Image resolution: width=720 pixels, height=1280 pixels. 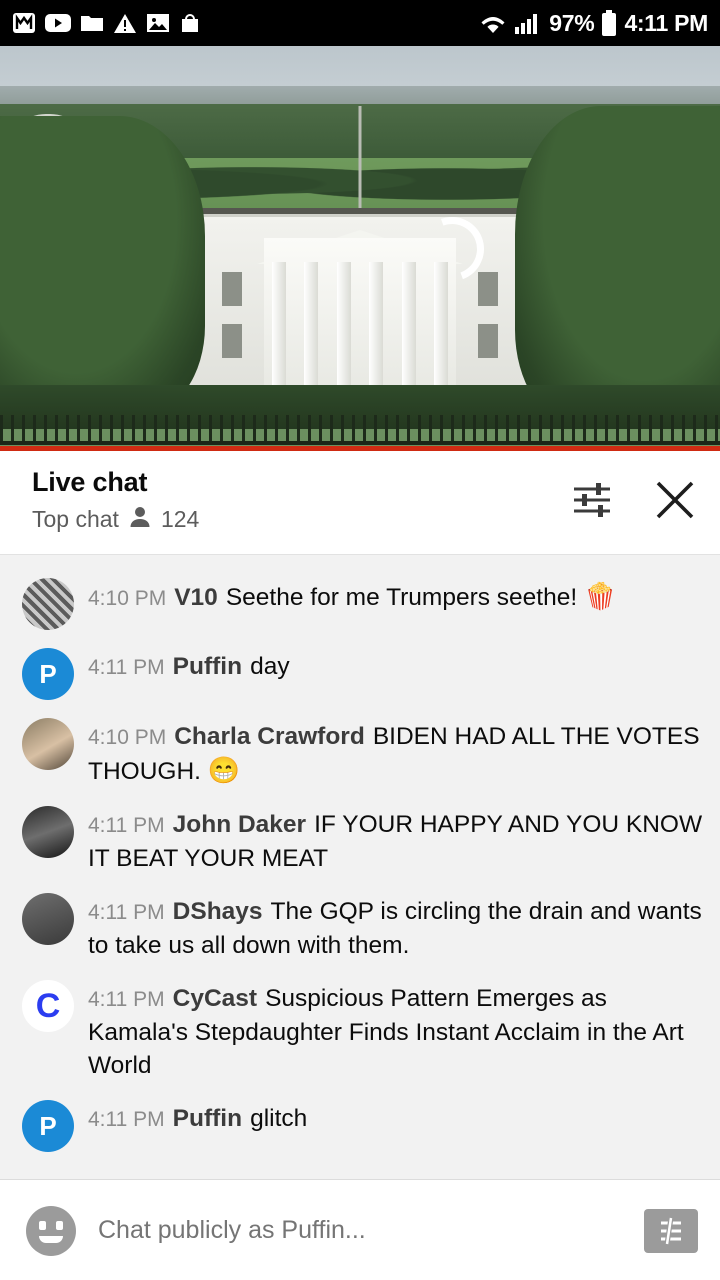 I want to click on monzo-icon, so click(x=24, y=23).